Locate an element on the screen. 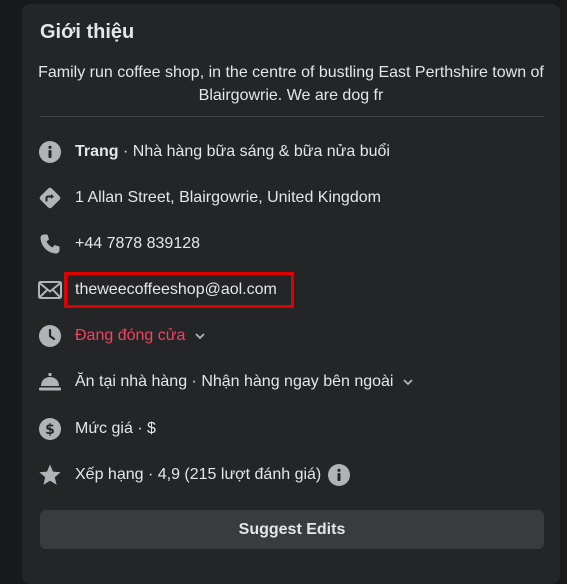 This screenshot has height=584, width=567. service-bell-icon is located at coordinates (50, 382).